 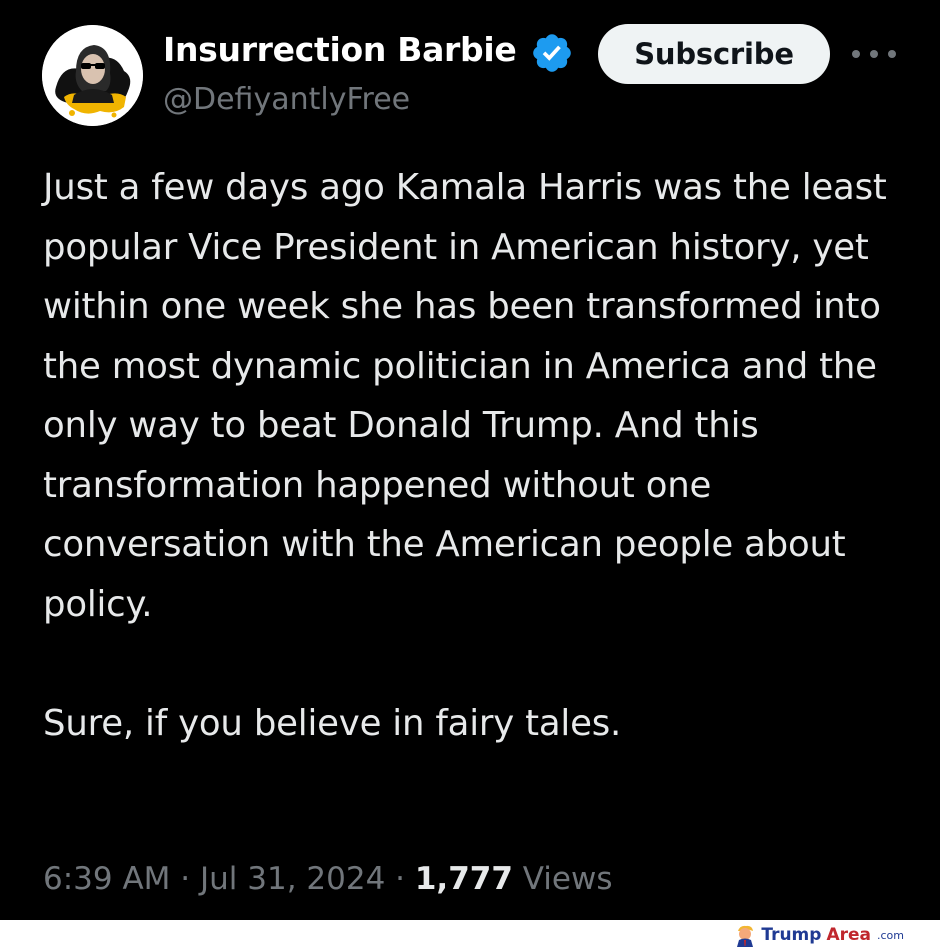 I want to click on user-handle: @DefiyantlyFree, so click(x=286, y=100).